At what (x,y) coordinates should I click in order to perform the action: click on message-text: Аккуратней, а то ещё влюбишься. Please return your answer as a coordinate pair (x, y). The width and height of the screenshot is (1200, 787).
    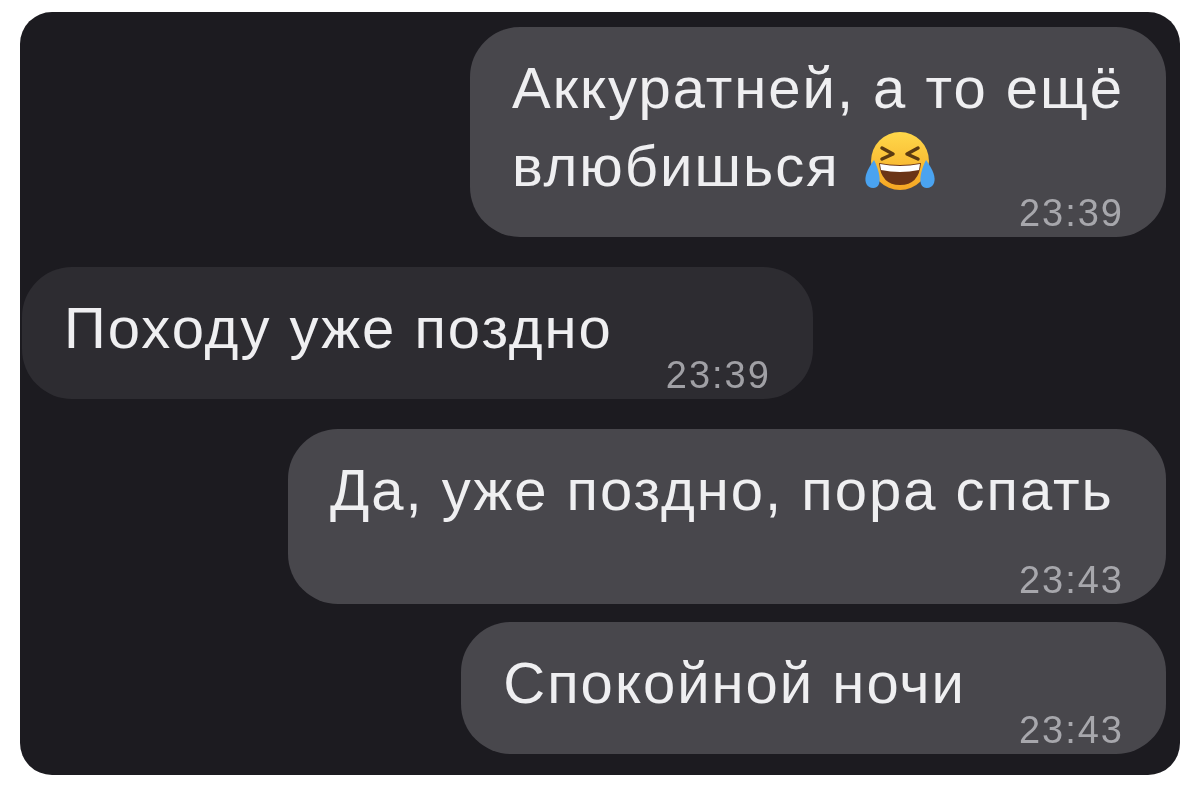
    Looking at the image, I should click on (817, 126).